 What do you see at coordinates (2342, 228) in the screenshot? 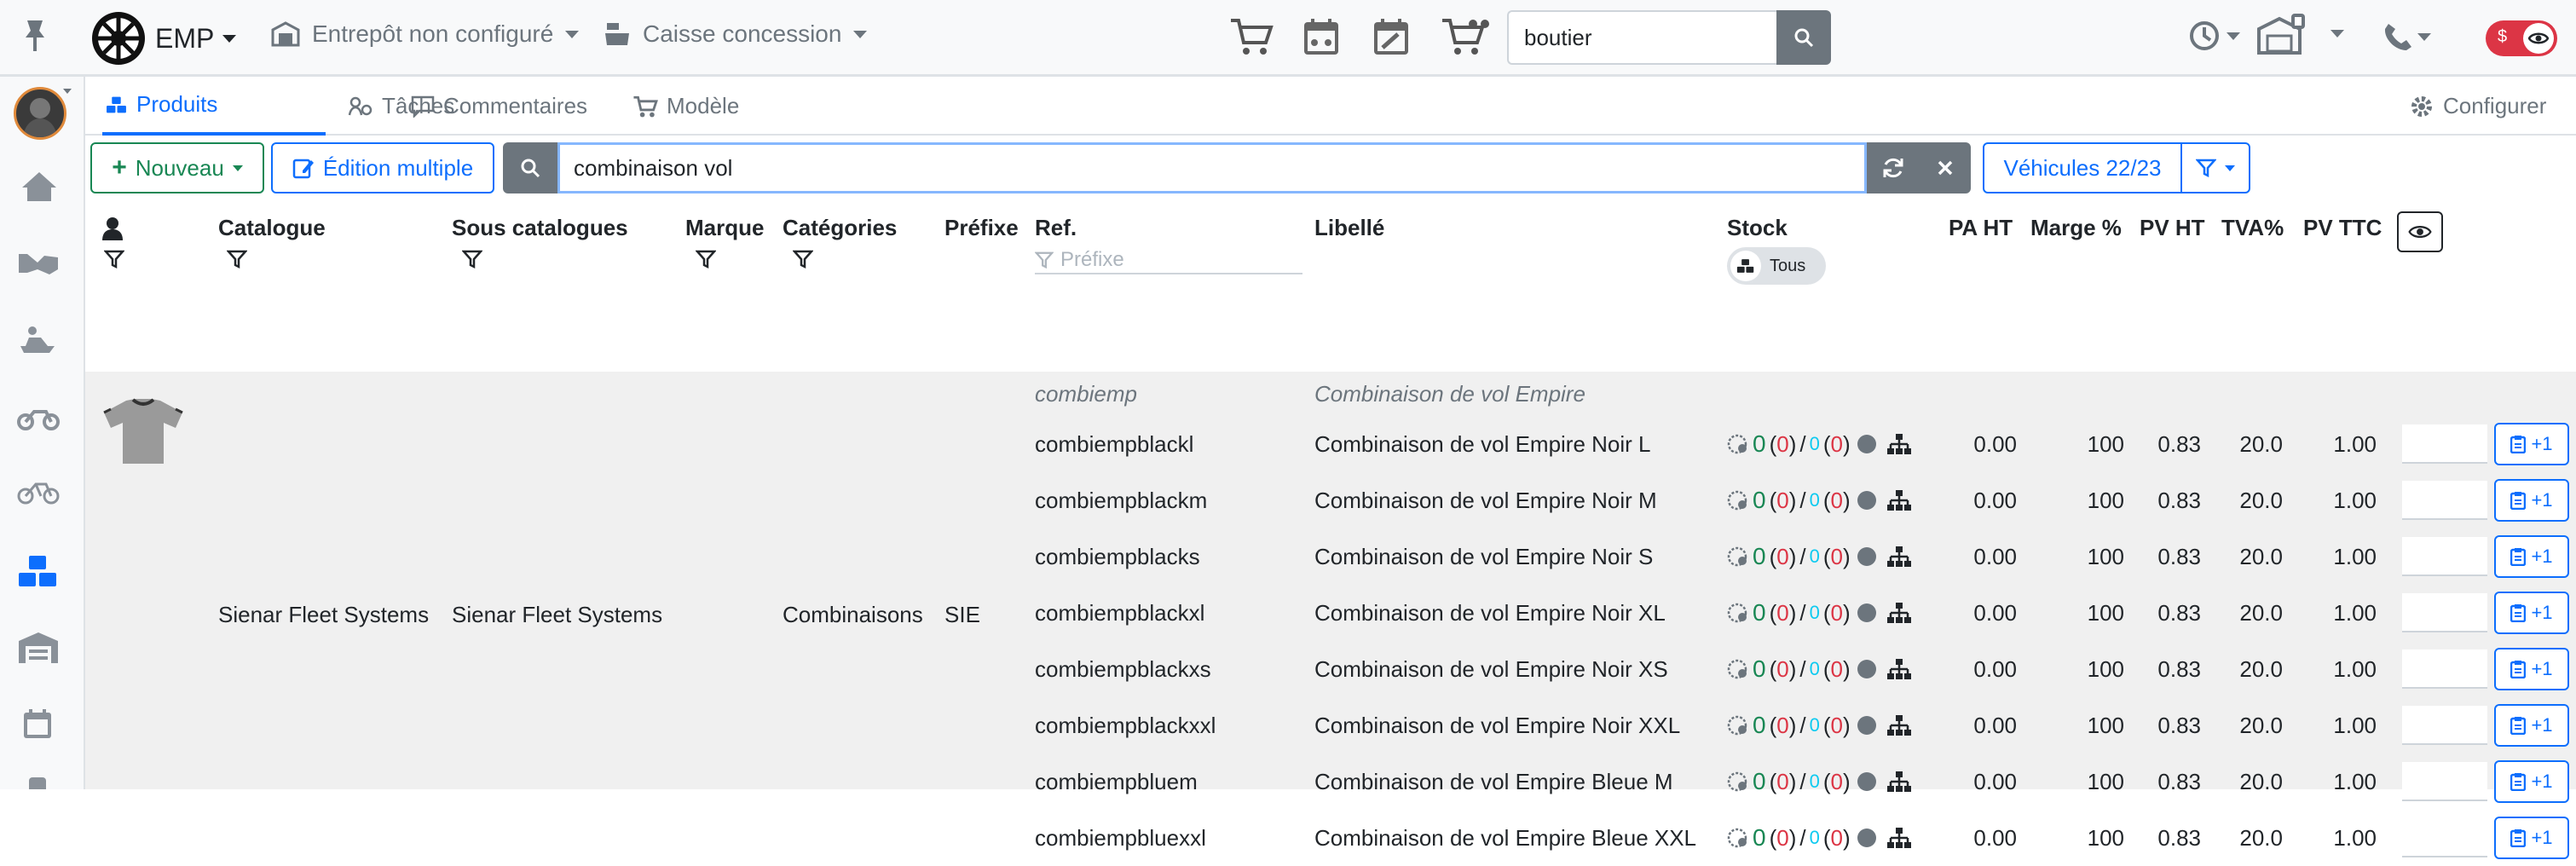
I see `column-header-pv-ttc: PV TTC` at bounding box center [2342, 228].